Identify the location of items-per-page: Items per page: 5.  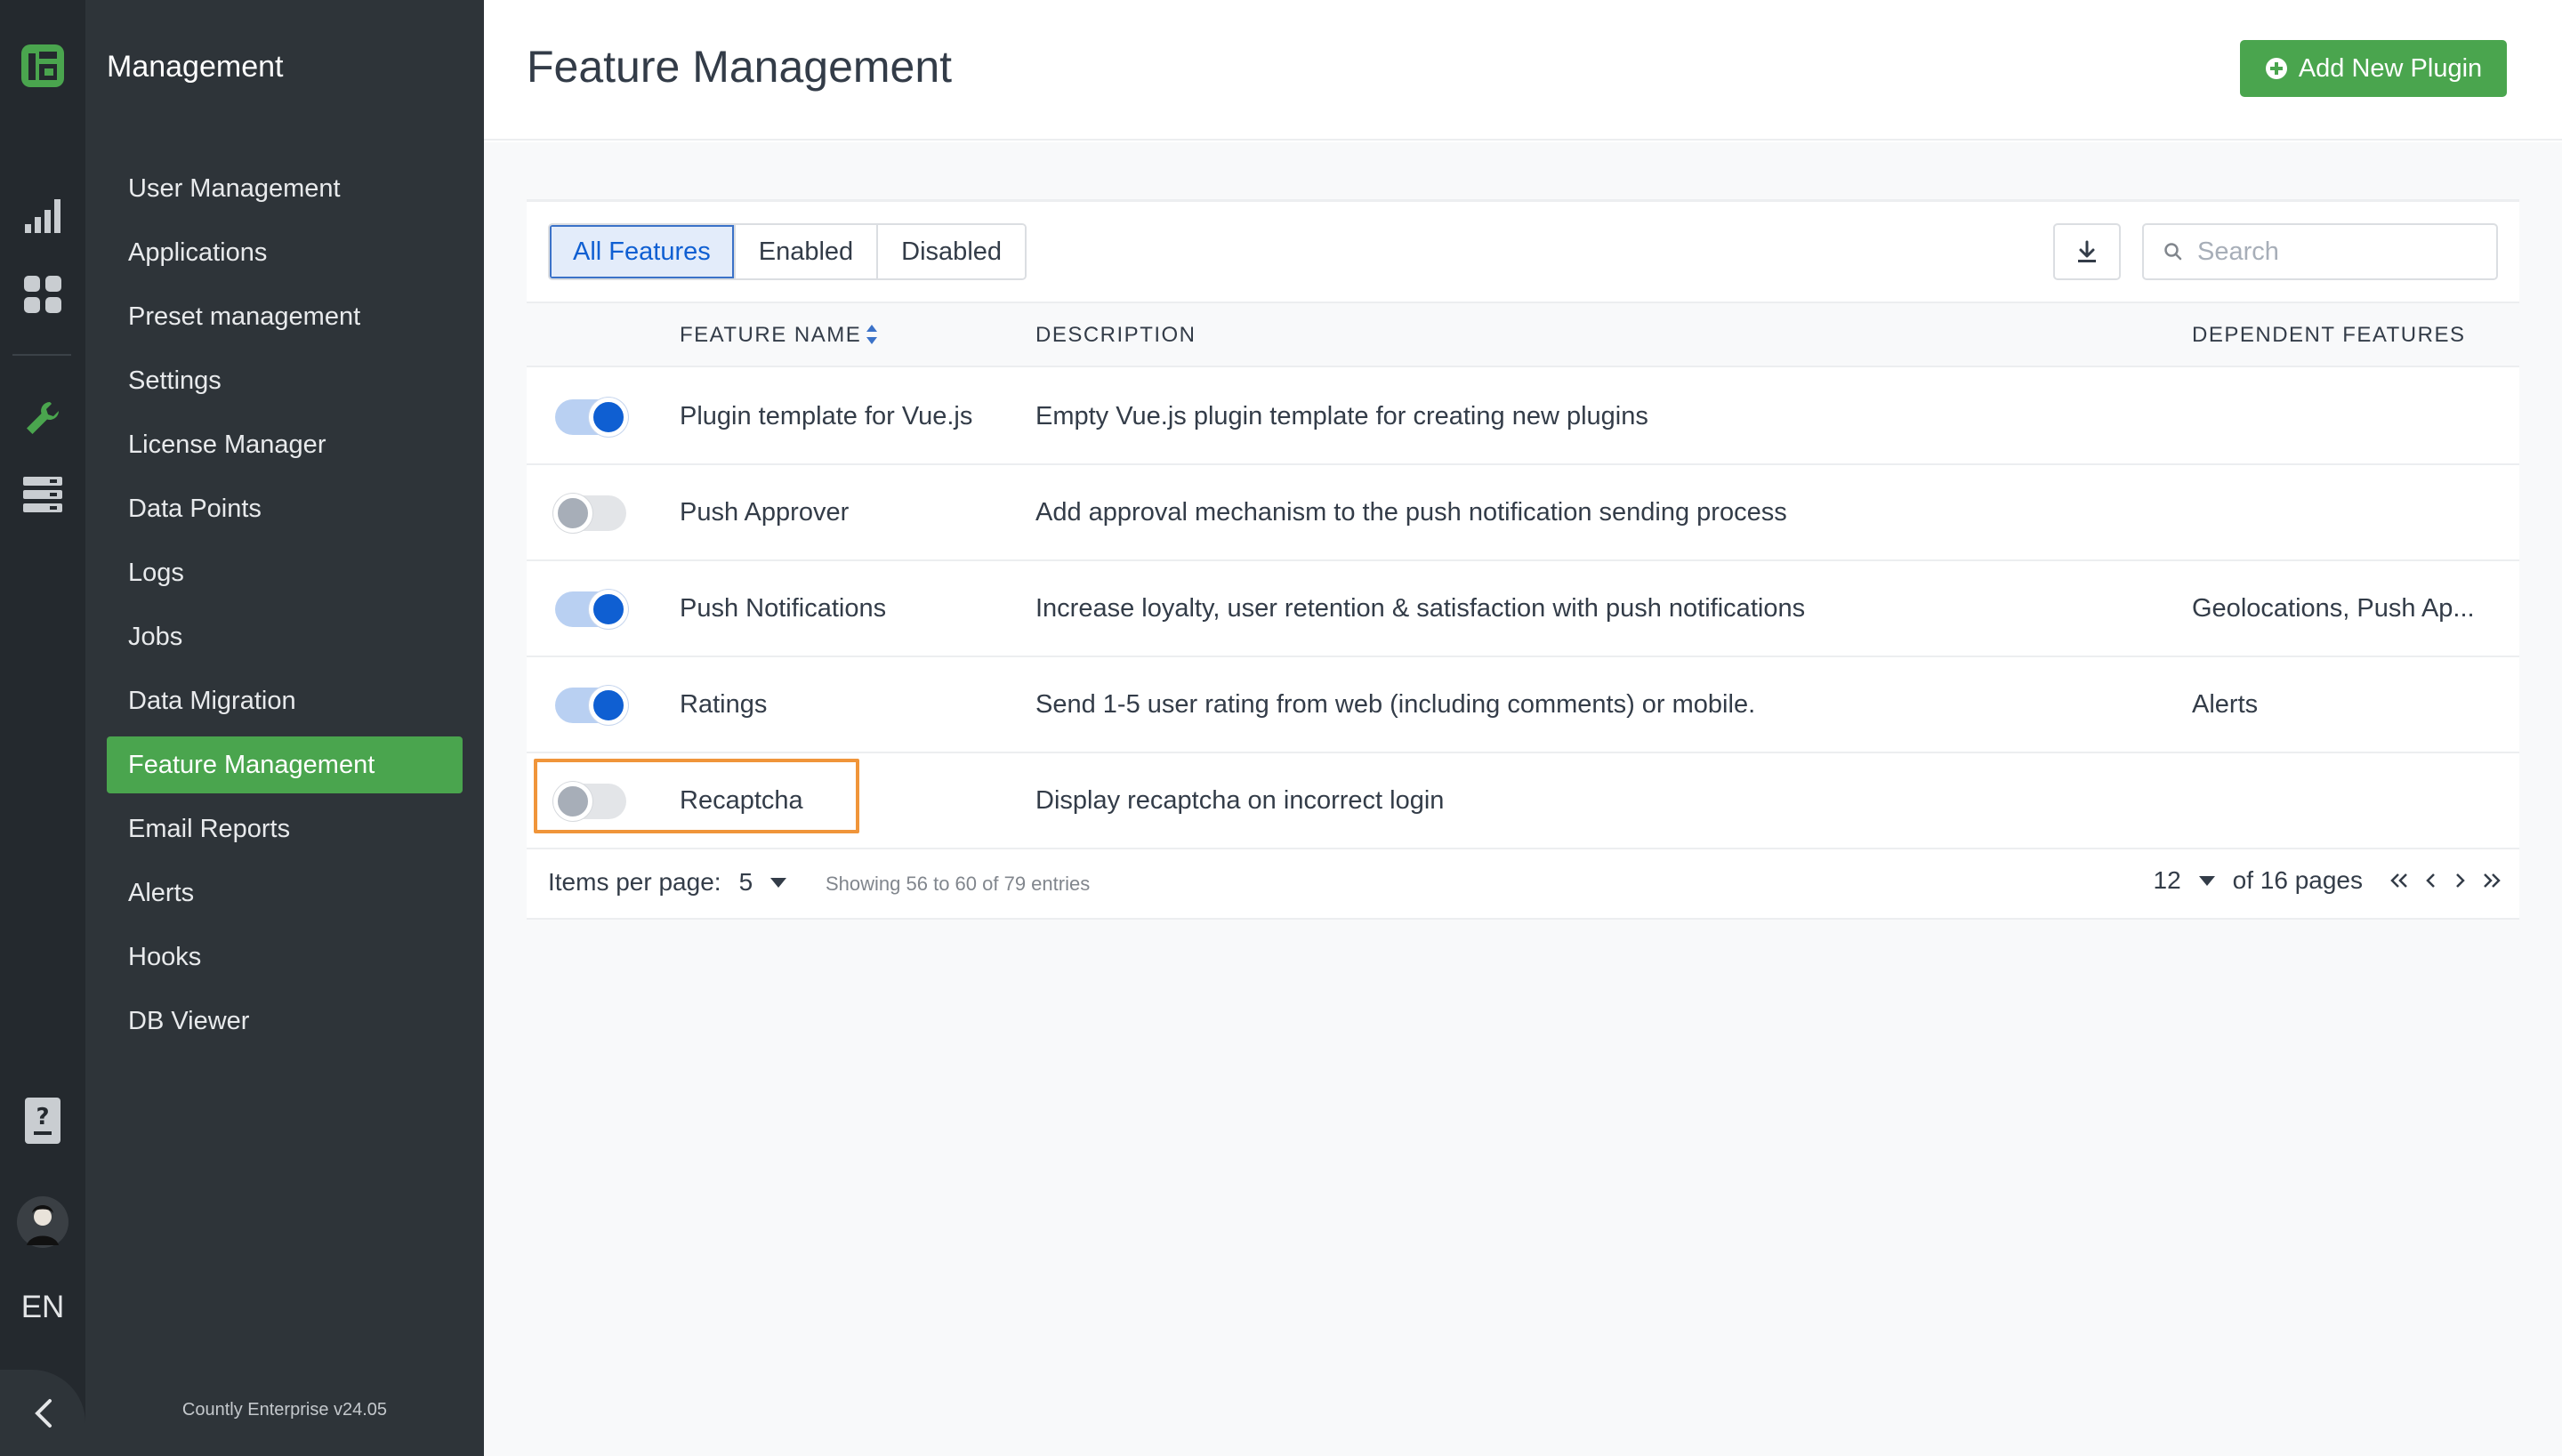
(667, 882).